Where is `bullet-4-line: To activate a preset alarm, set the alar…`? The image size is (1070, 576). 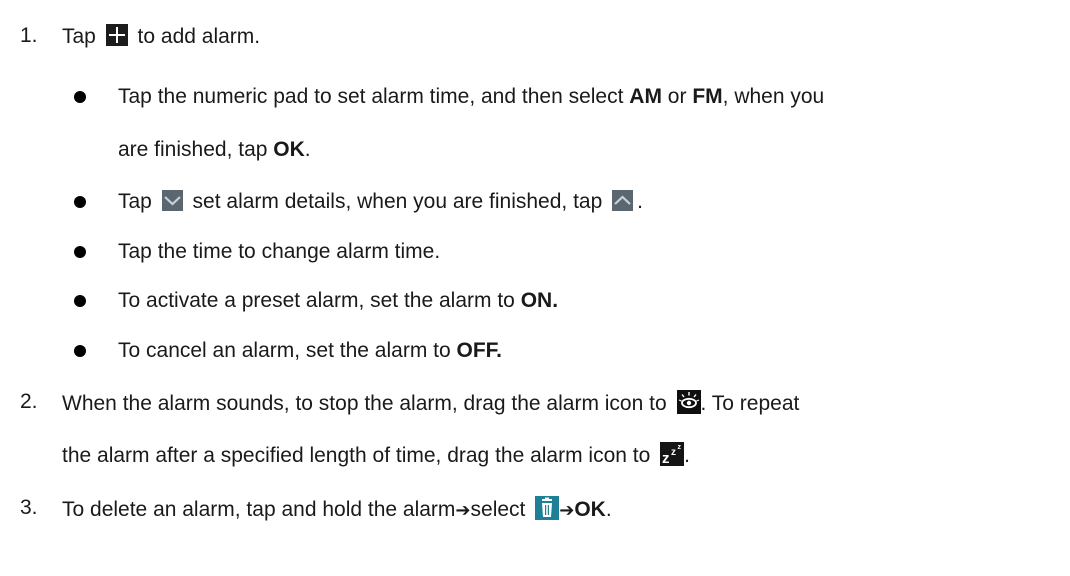 bullet-4-line: To activate a preset alarm, set the alar… is located at coordinates (338, 301).